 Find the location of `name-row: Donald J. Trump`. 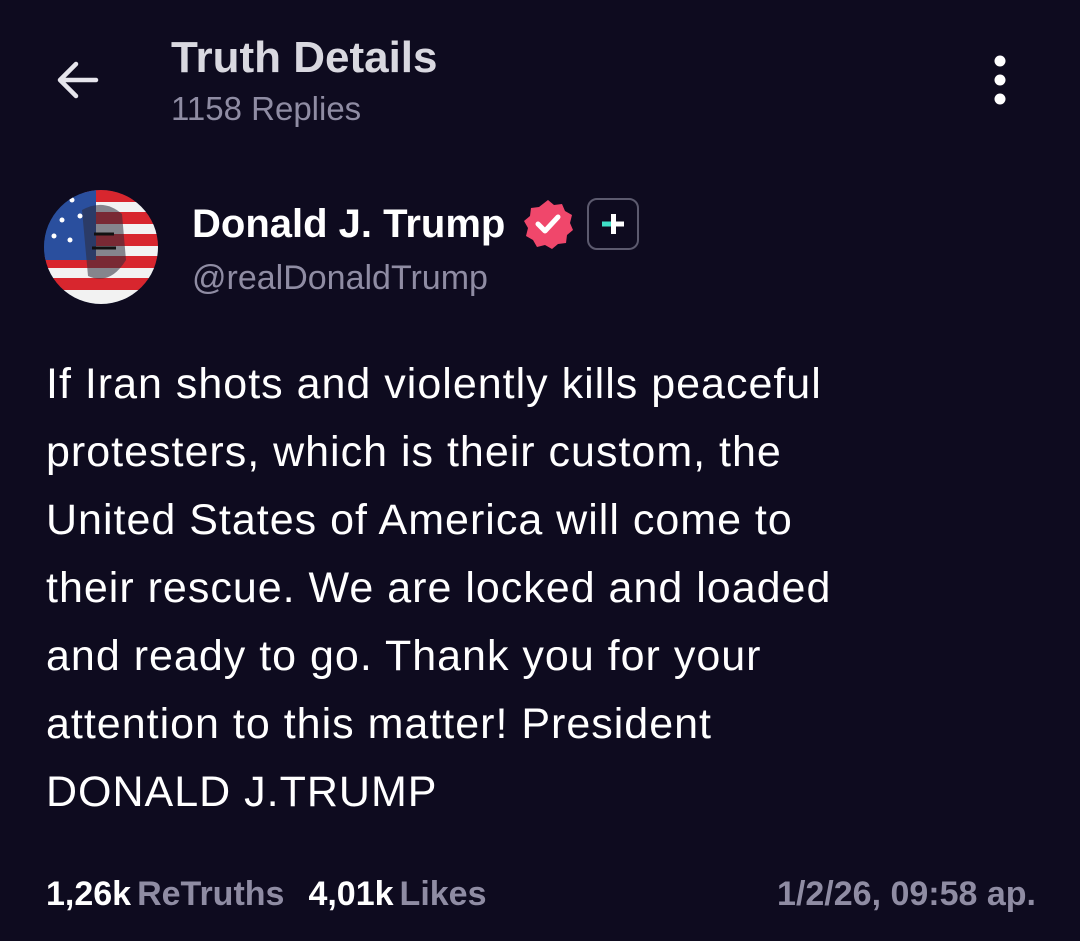

name-row: Donald J. Trump is located at coordinates (416, 224).